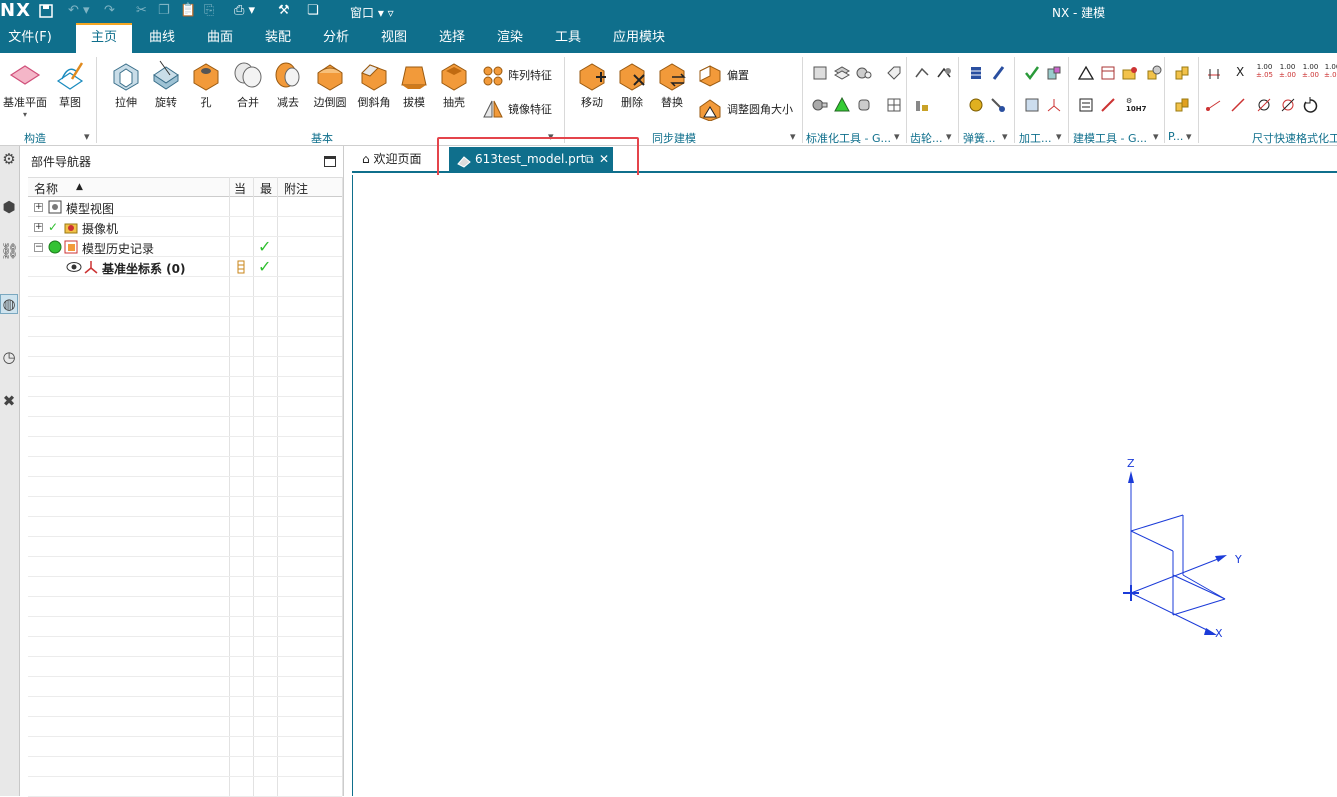 The image size is (1337, 797). Describe the element at coordinates (944, 73) in the screenshot. I see `gear-mesh-icon` at that location.